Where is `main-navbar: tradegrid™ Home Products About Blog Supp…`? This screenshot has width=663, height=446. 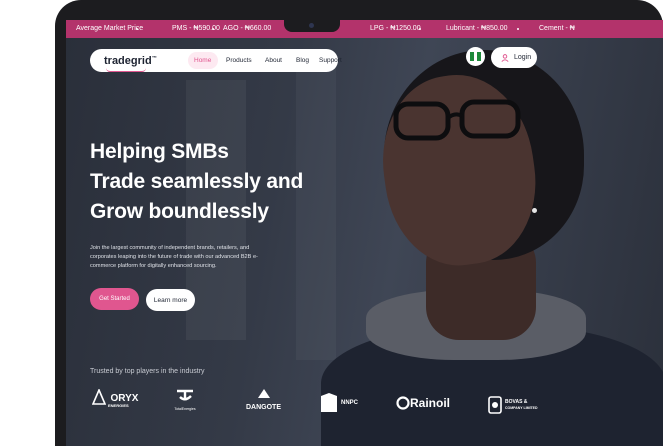 main-navbar: tradegrid™ Home Products About Blog Supp… is located at coordinates (216, 60).